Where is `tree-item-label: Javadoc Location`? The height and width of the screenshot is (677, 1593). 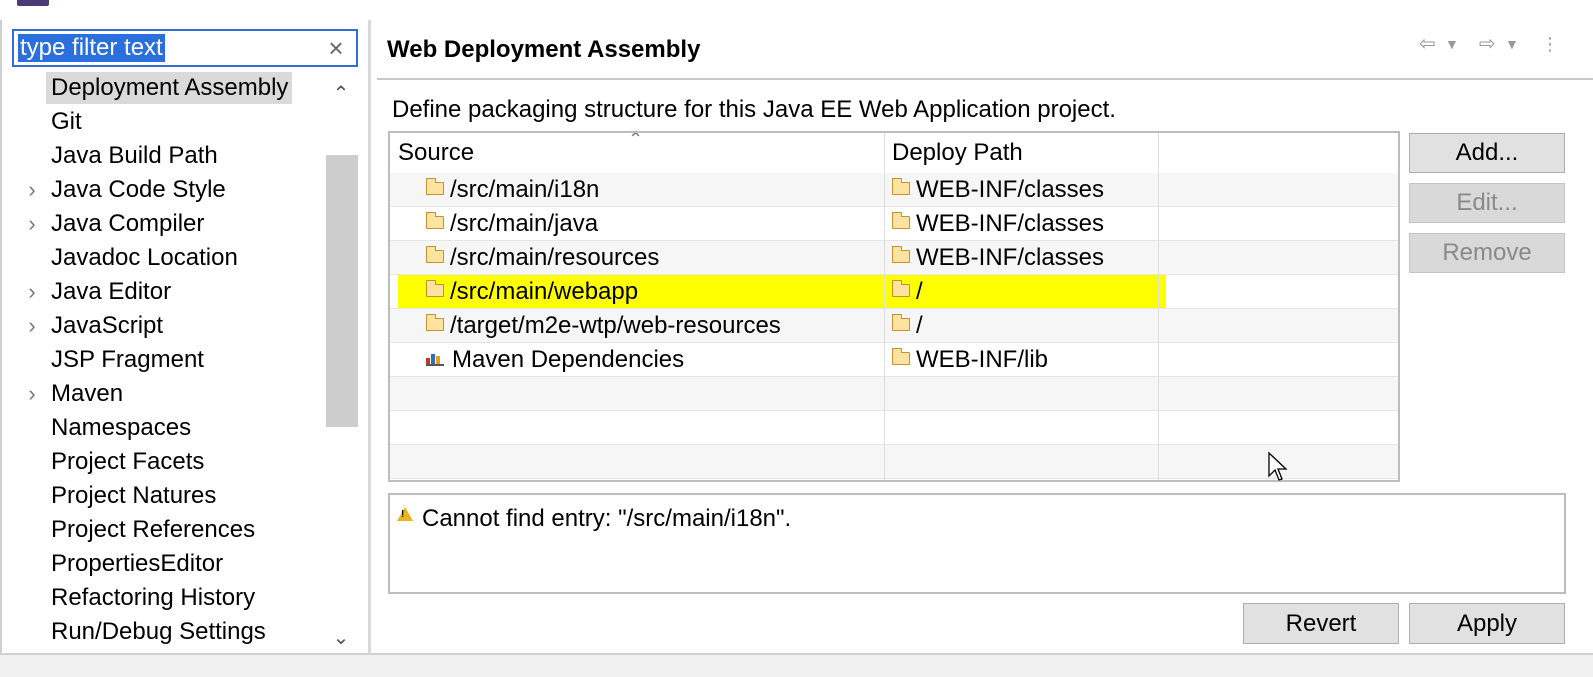 tree-item-label: Javadoc Location is located at coordinates (144, 257).